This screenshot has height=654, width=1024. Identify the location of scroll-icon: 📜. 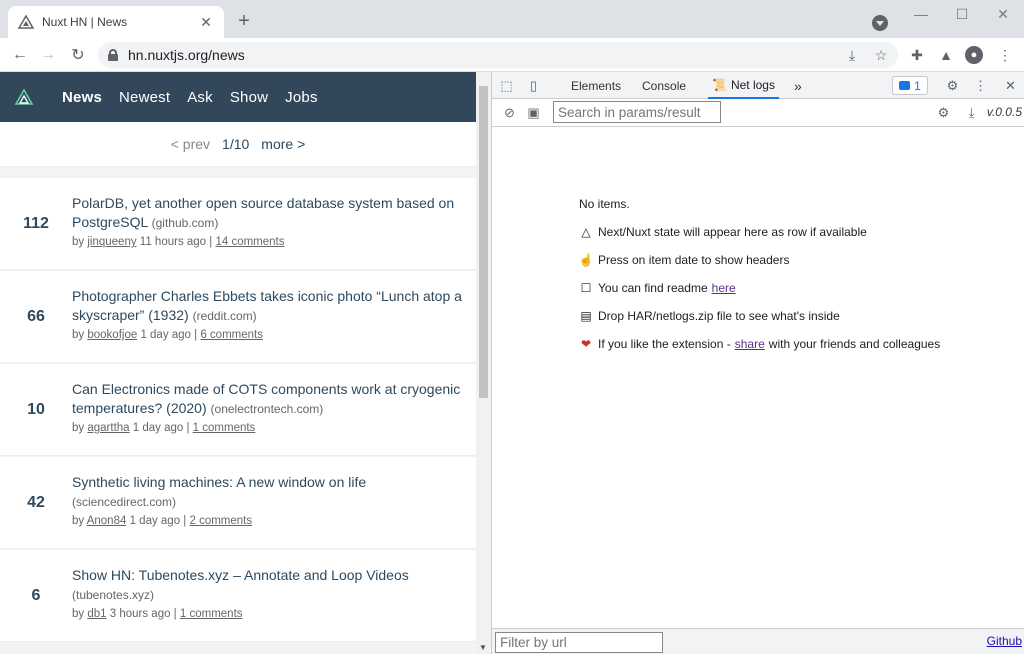
(719, 84).